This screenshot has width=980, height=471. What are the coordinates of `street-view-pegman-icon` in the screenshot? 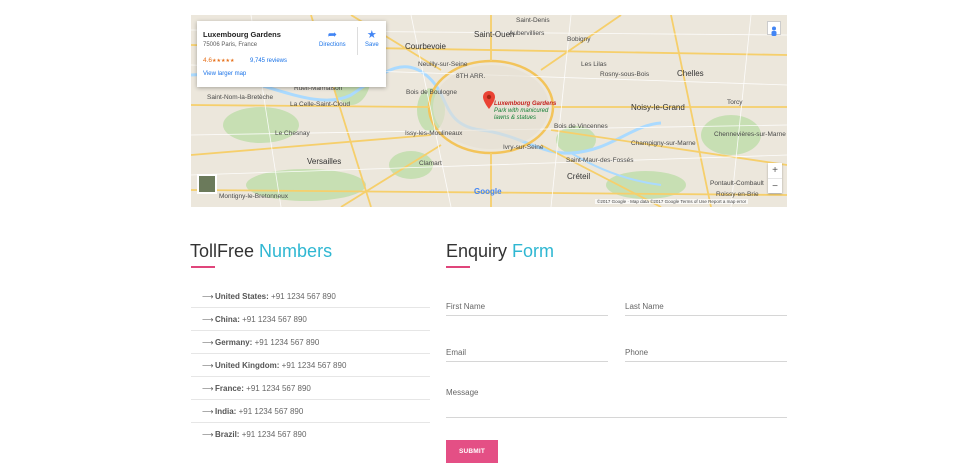 It's located at (774, 28).